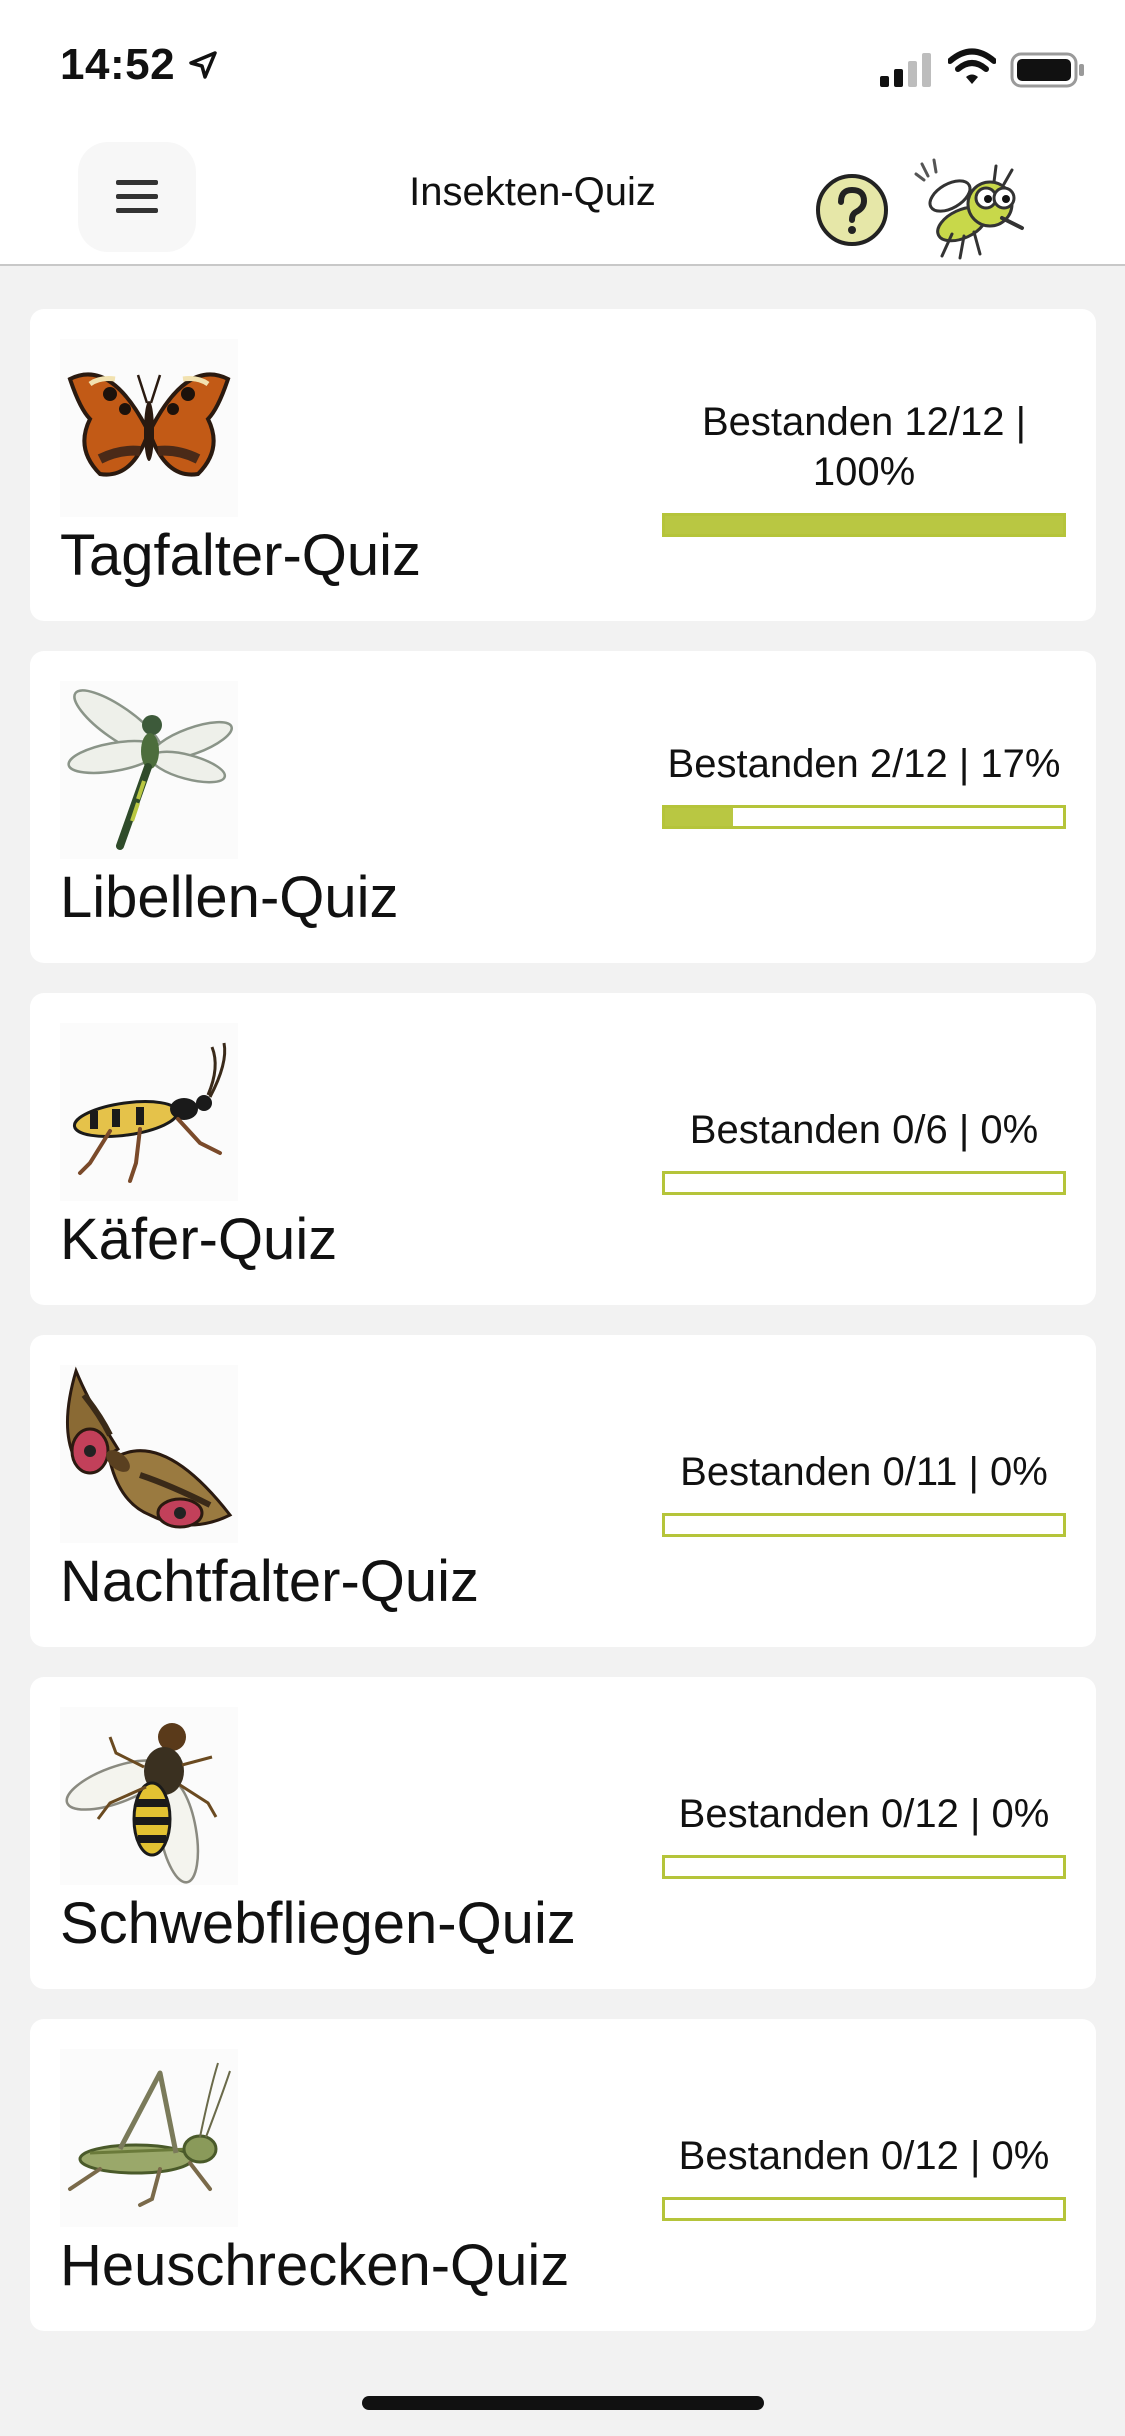 Image resolution: width=1125 pixels, height=2436 pixels. What do you see at coordinates (199, 1239) in the screenshot?
I see `quiz-title: Käfer-Quiz` at bounding box center [199, 1239].